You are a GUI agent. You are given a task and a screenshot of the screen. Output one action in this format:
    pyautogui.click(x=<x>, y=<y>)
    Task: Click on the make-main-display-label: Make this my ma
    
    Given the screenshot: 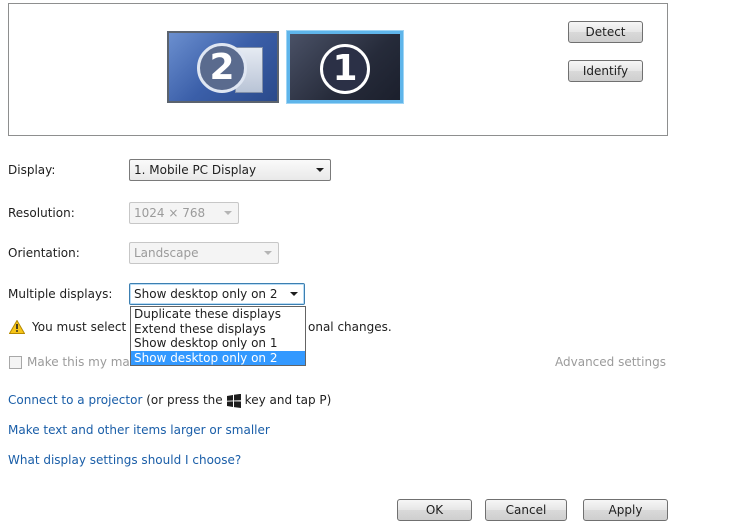 What is the action you would take?
    pyautogui.click(x=78, y=362)
    